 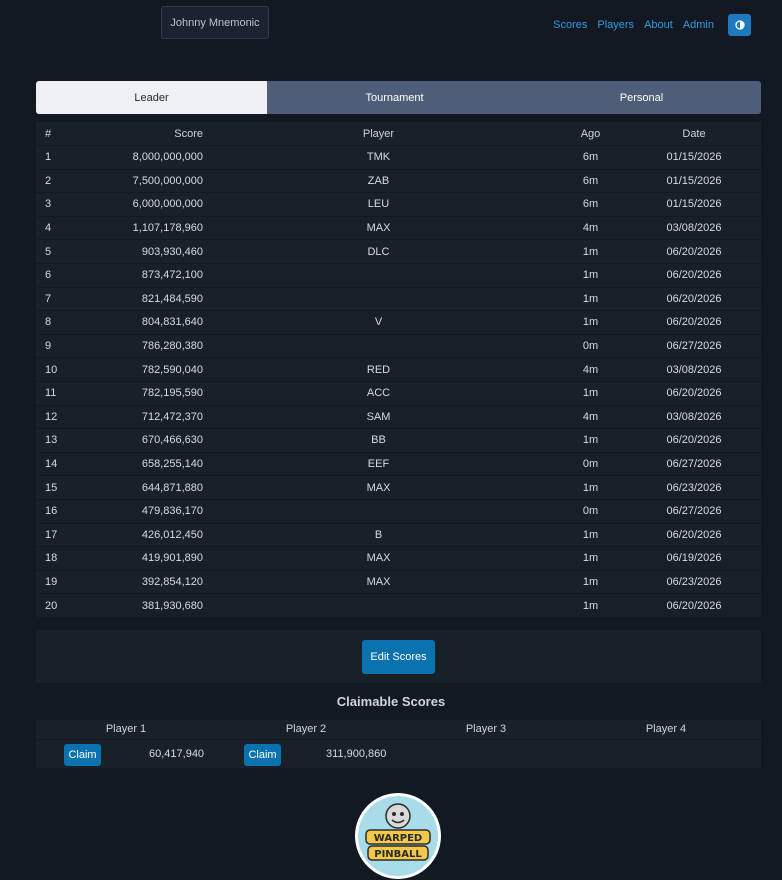 What do you see at coordinates (698, 25) in the screenshot?
I see `nav-admin-link: Admin` at bounding box center [698, 25].